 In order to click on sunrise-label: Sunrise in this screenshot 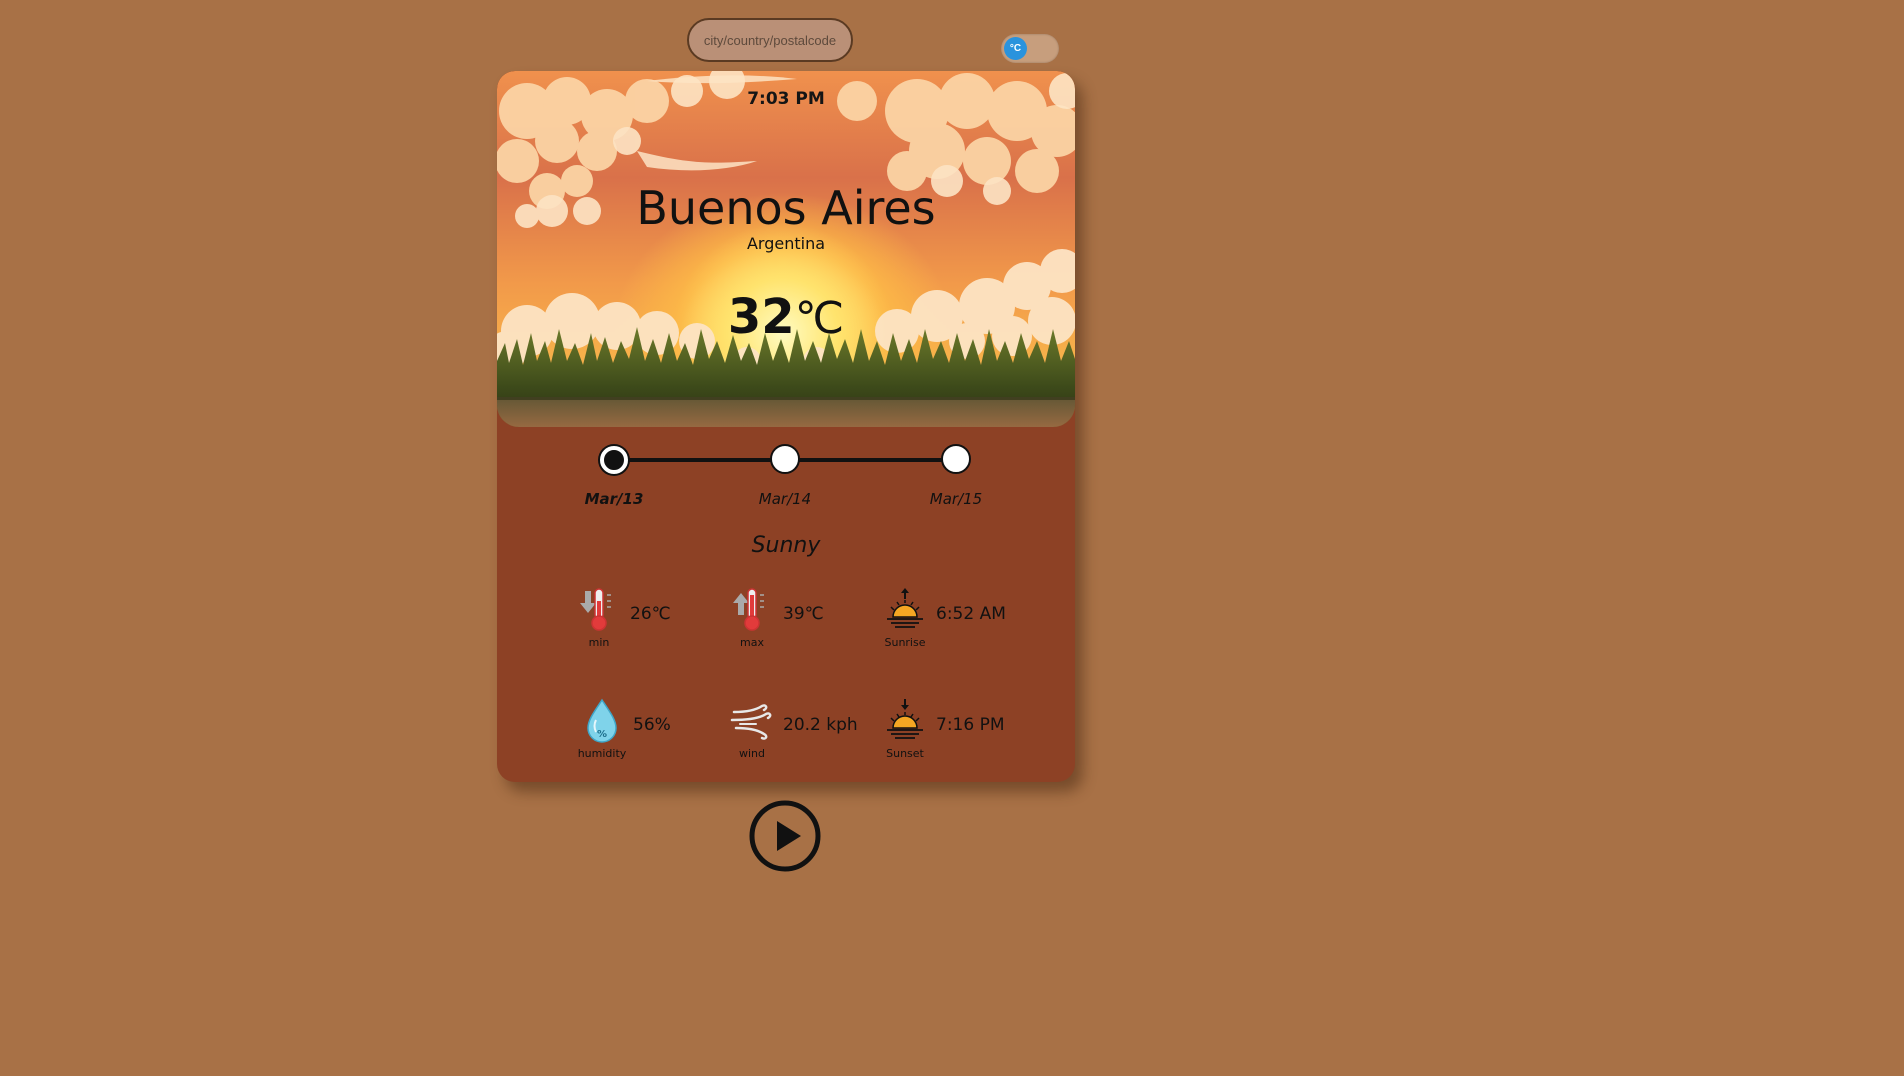, I will do `click(905, 642)`.